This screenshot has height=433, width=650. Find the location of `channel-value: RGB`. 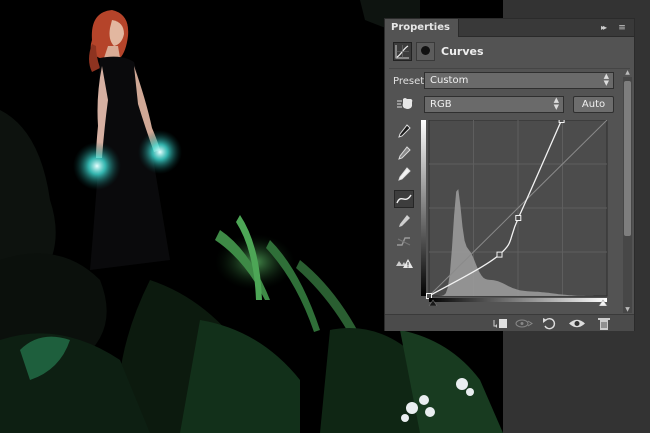

channel-value: RGB is located at coordinates (441, 104).